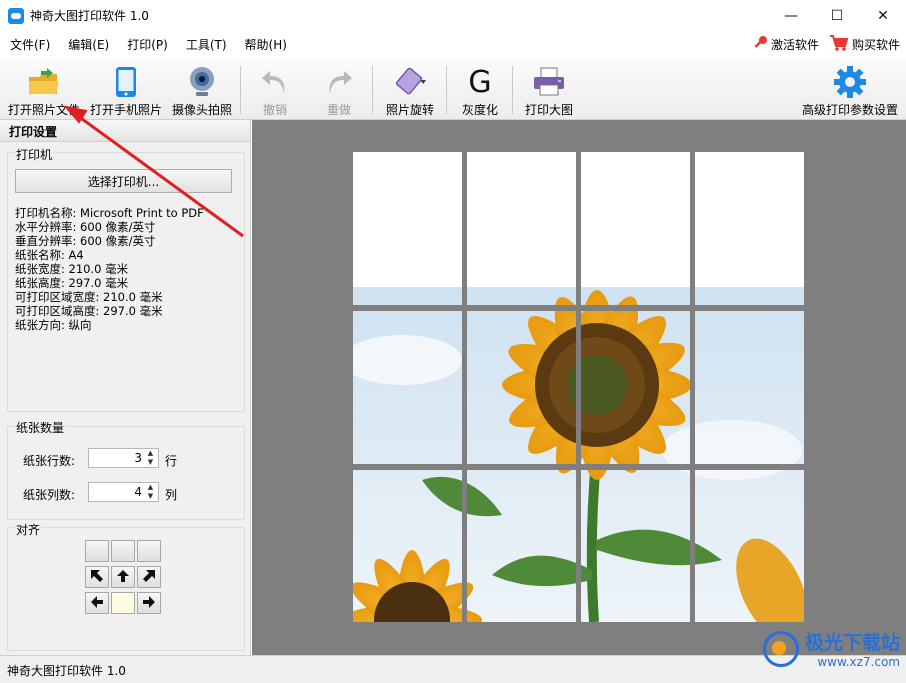 The height and width of the screenshot is (683, 906). Describe the element at coordinates (201, 110) in the screenshot. I see `camera-capture-label: 摄像头拍照` at that location.